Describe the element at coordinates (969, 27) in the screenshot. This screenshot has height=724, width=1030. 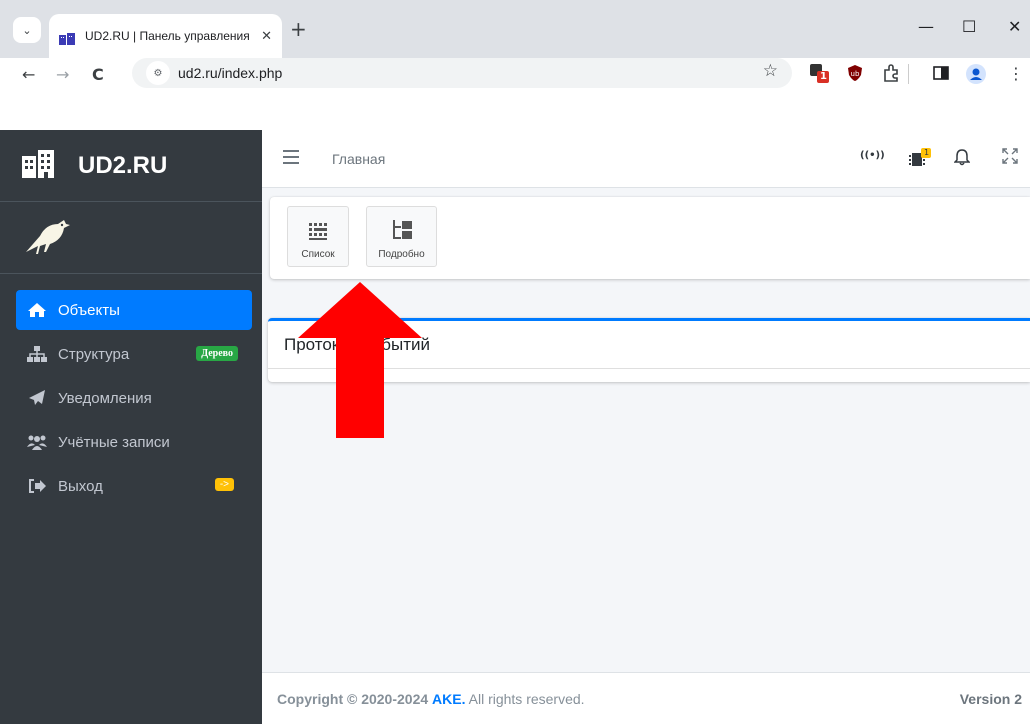
I see `maximize-button: ☐` at that location.